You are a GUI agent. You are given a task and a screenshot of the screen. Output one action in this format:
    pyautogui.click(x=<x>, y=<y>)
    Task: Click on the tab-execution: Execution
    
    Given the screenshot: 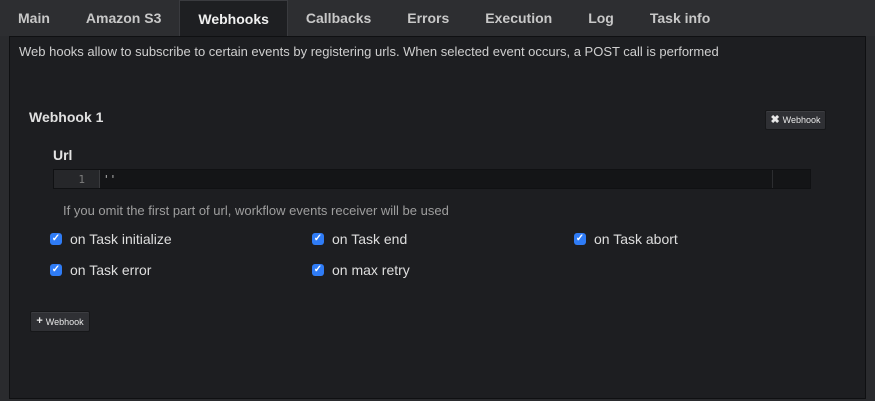 What is the action you would take?
    pyautogui.click(x=518, y=18)
    